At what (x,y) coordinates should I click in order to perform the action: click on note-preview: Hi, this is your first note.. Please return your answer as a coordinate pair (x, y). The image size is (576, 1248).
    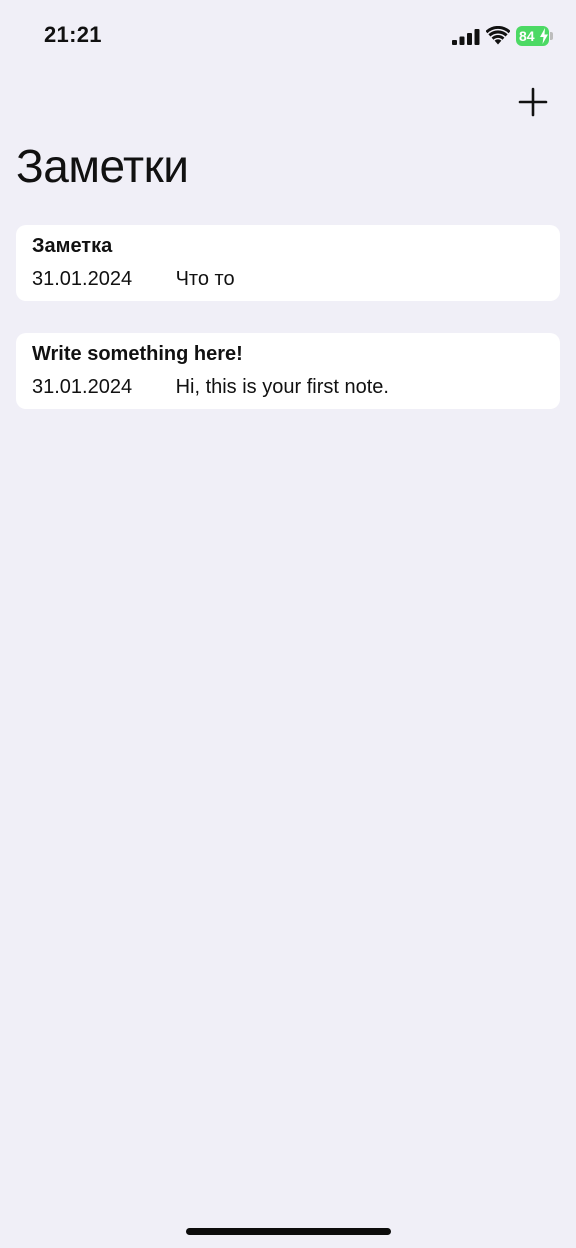
    Looking at the image, I should click on (282, 387).